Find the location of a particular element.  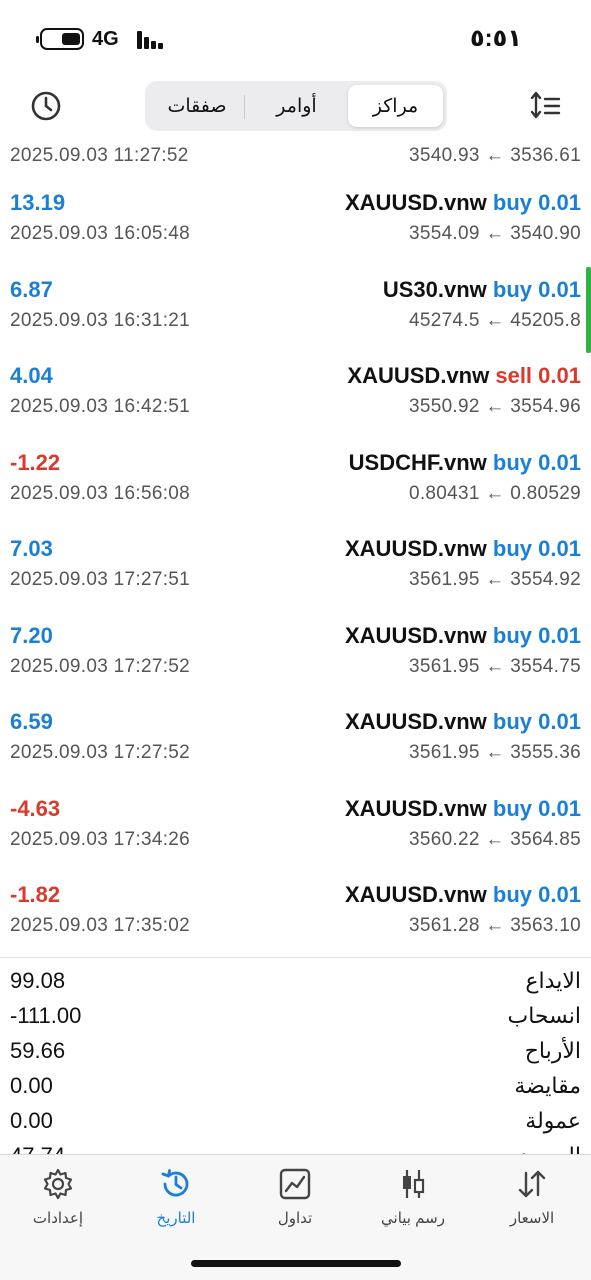

deal-prices: 0.80431 ← 0.80529 is located at coordinates (494, 493).